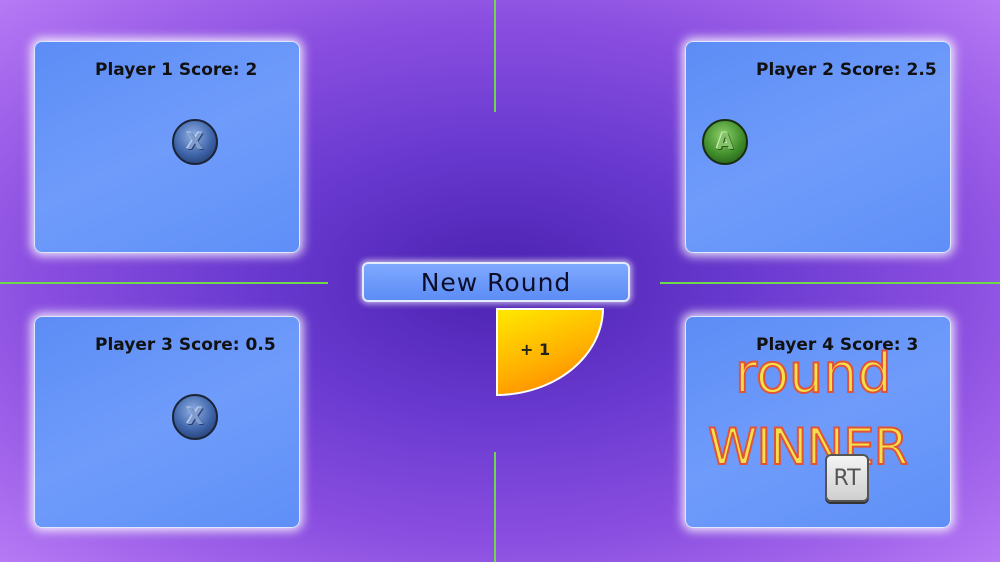  I want to click on player-3-score: Player 3 Score: 0.5, so click(185, 345).